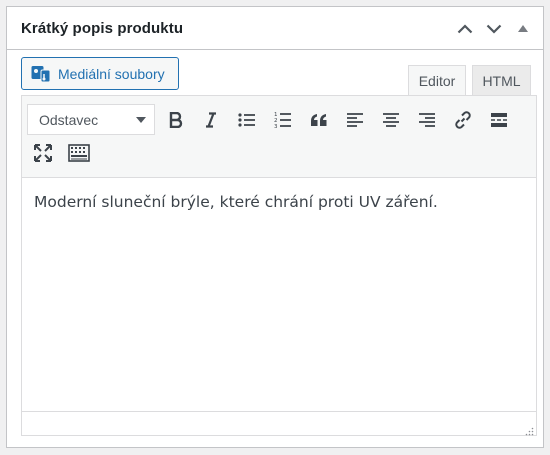 Image resolution: width=550 pixels, height=455 pixels. What do you see at coordinates (69, 119) in the screenshot?
I see `format-select-value: Odstavec` at bounding box center [69, 119].